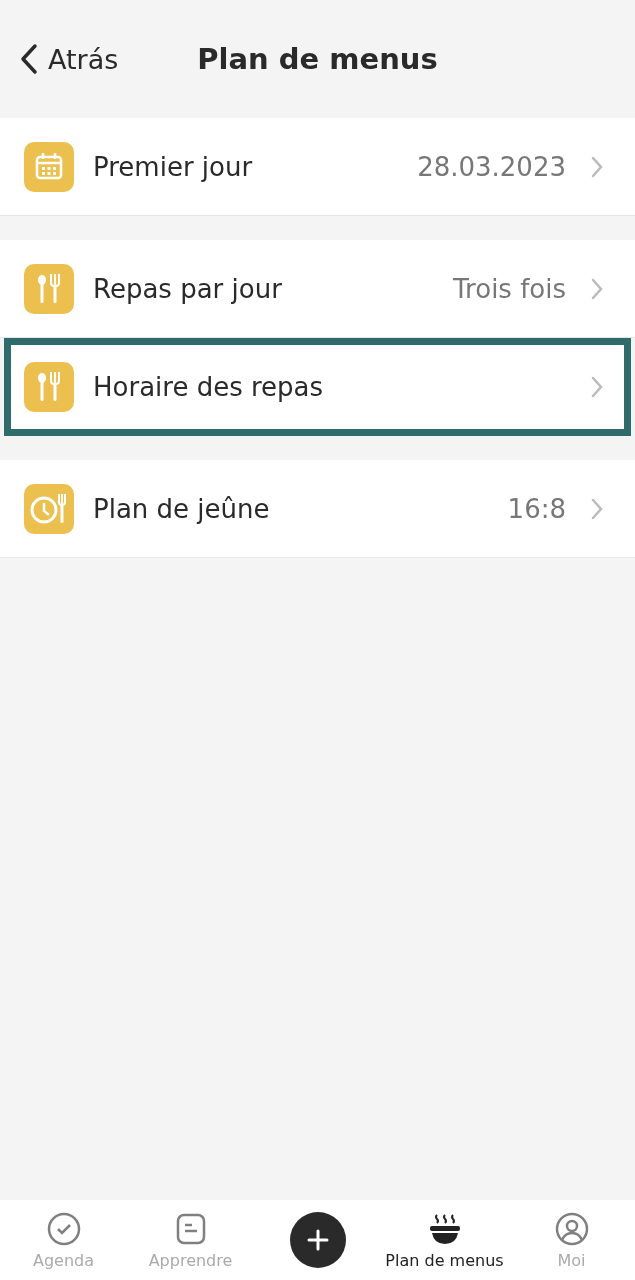 This screenshot has height=1280, width=635. Describe the element at coordinates (317, 167) in the screenshot. I see `settings-row: Premier jour 28.03.2023` at that location.